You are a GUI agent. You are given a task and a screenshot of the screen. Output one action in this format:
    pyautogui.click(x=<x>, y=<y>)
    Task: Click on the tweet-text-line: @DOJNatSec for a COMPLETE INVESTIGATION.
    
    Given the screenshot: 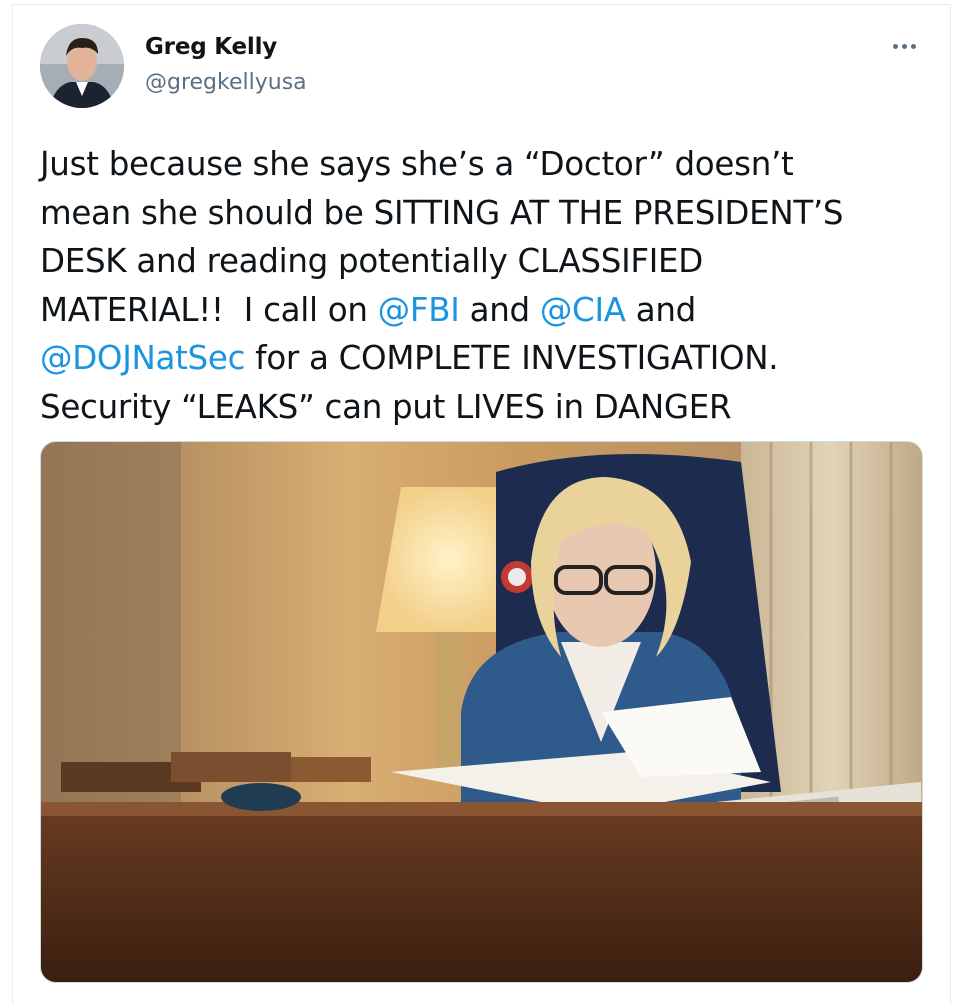 What is the action you would take?
    pyautogui.click(x=490, y=358)
    